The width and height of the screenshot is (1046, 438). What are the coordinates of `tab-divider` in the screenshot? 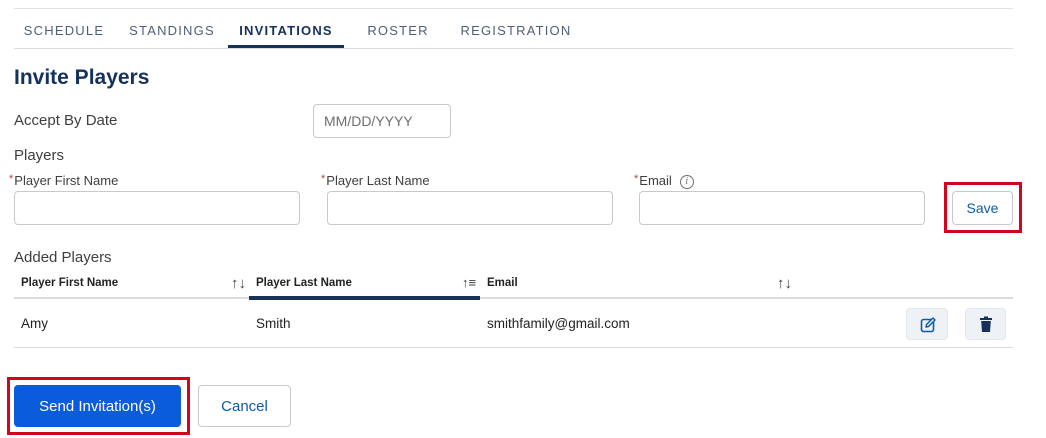 It's located at (513, 48).